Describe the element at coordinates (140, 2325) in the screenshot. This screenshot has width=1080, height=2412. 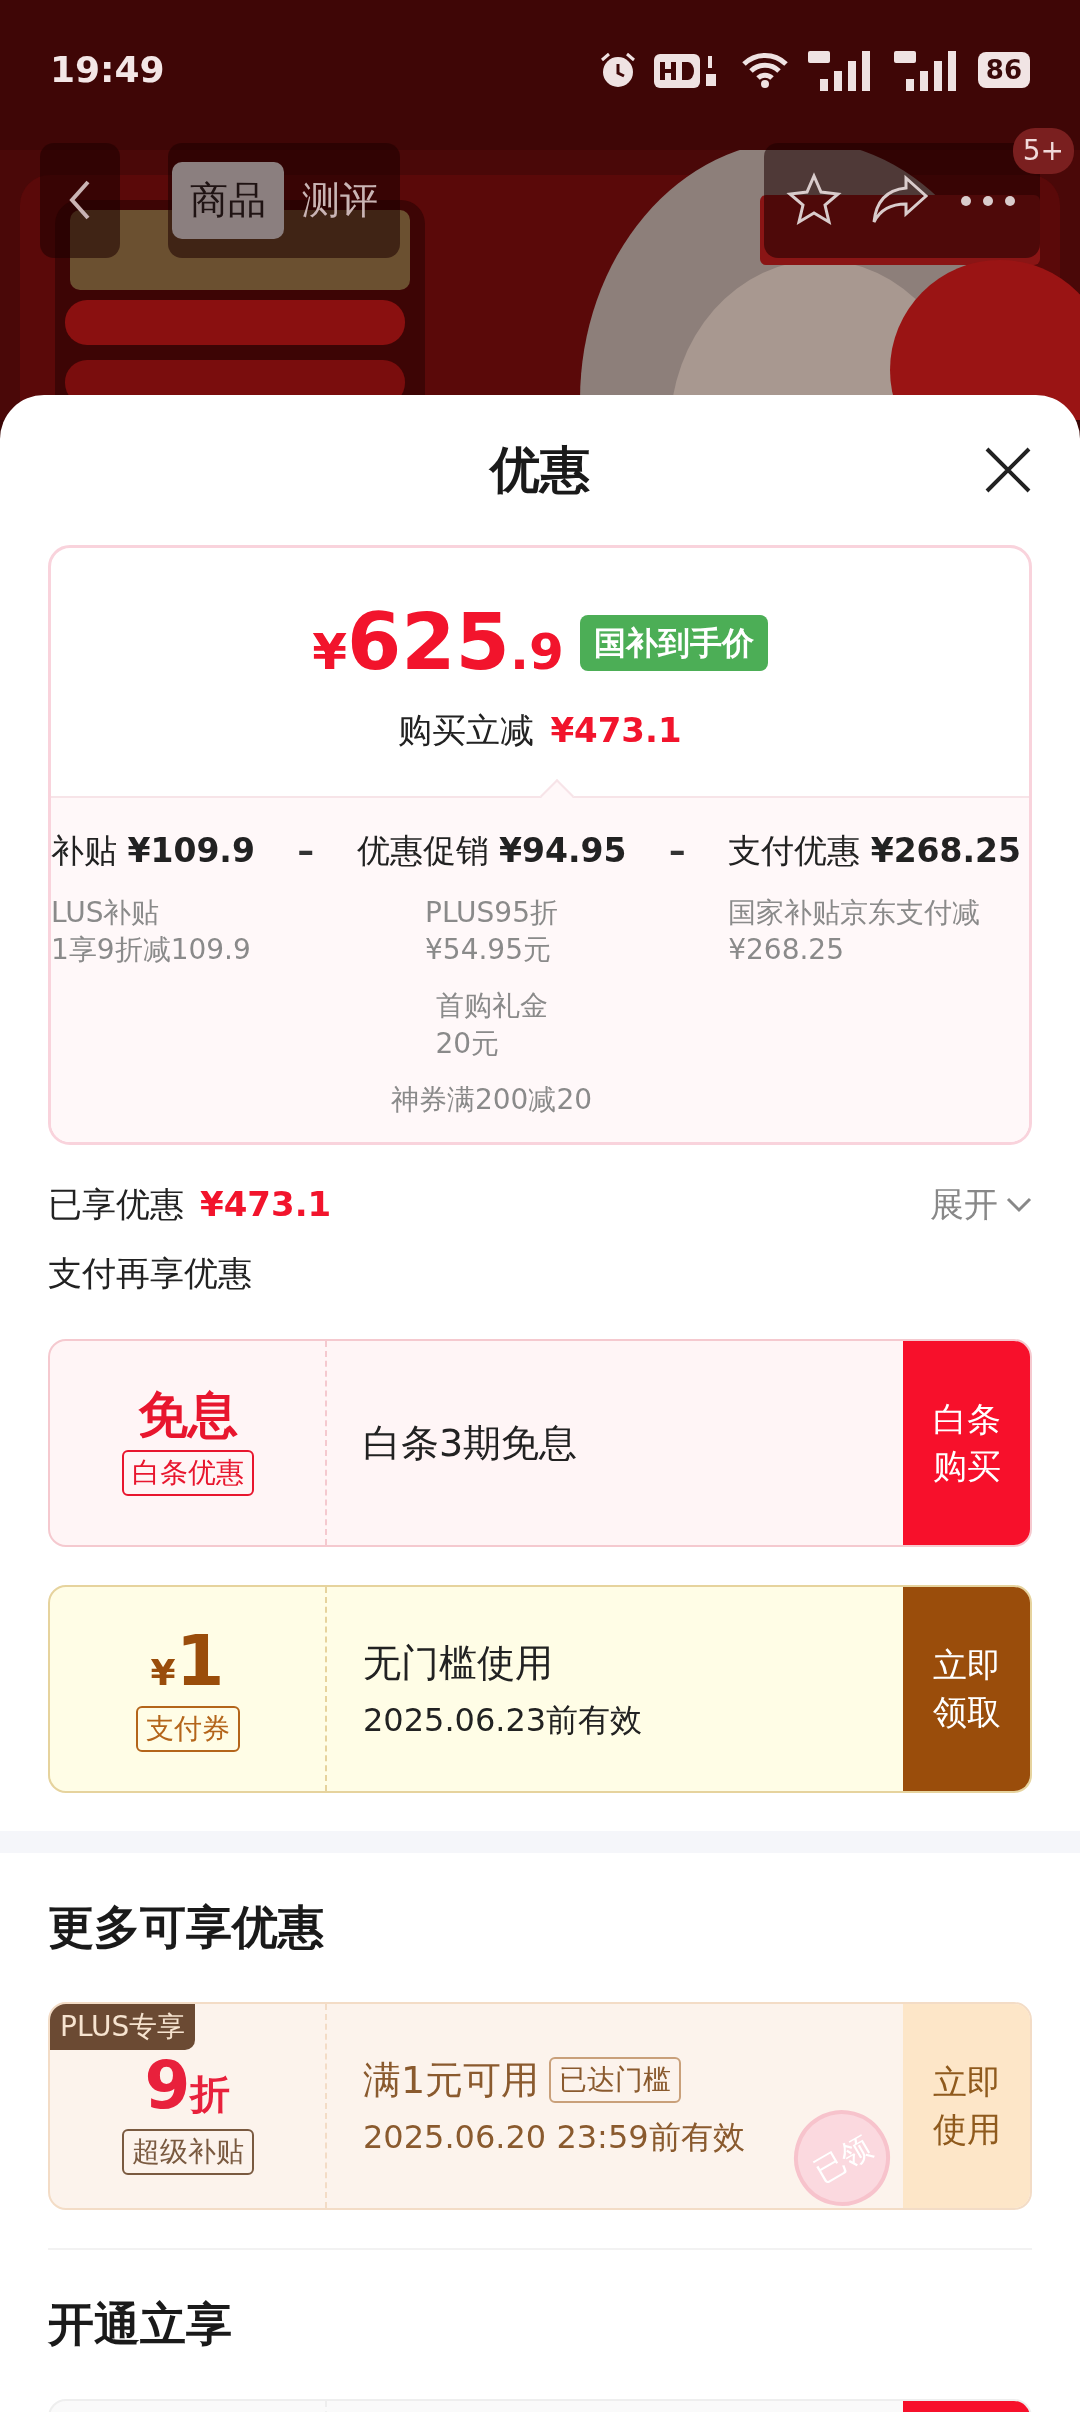
I see `section-title: 开通立享` at that location.